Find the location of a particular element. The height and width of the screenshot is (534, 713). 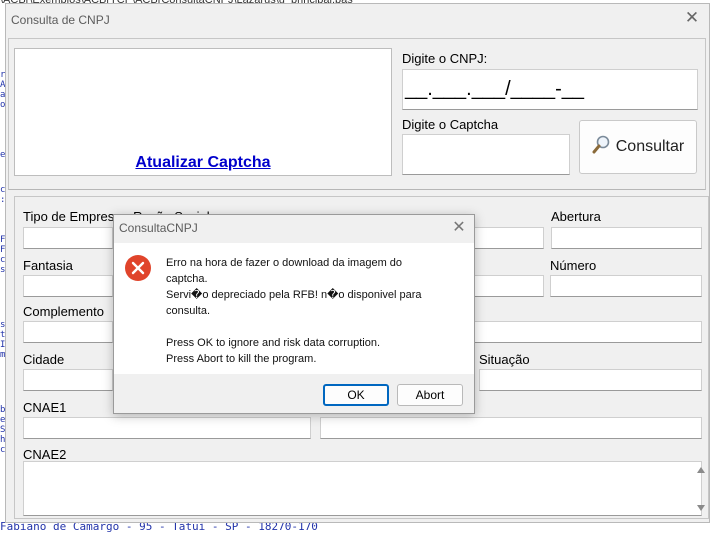

magnifier-icon is located at coordinates (601, 147).